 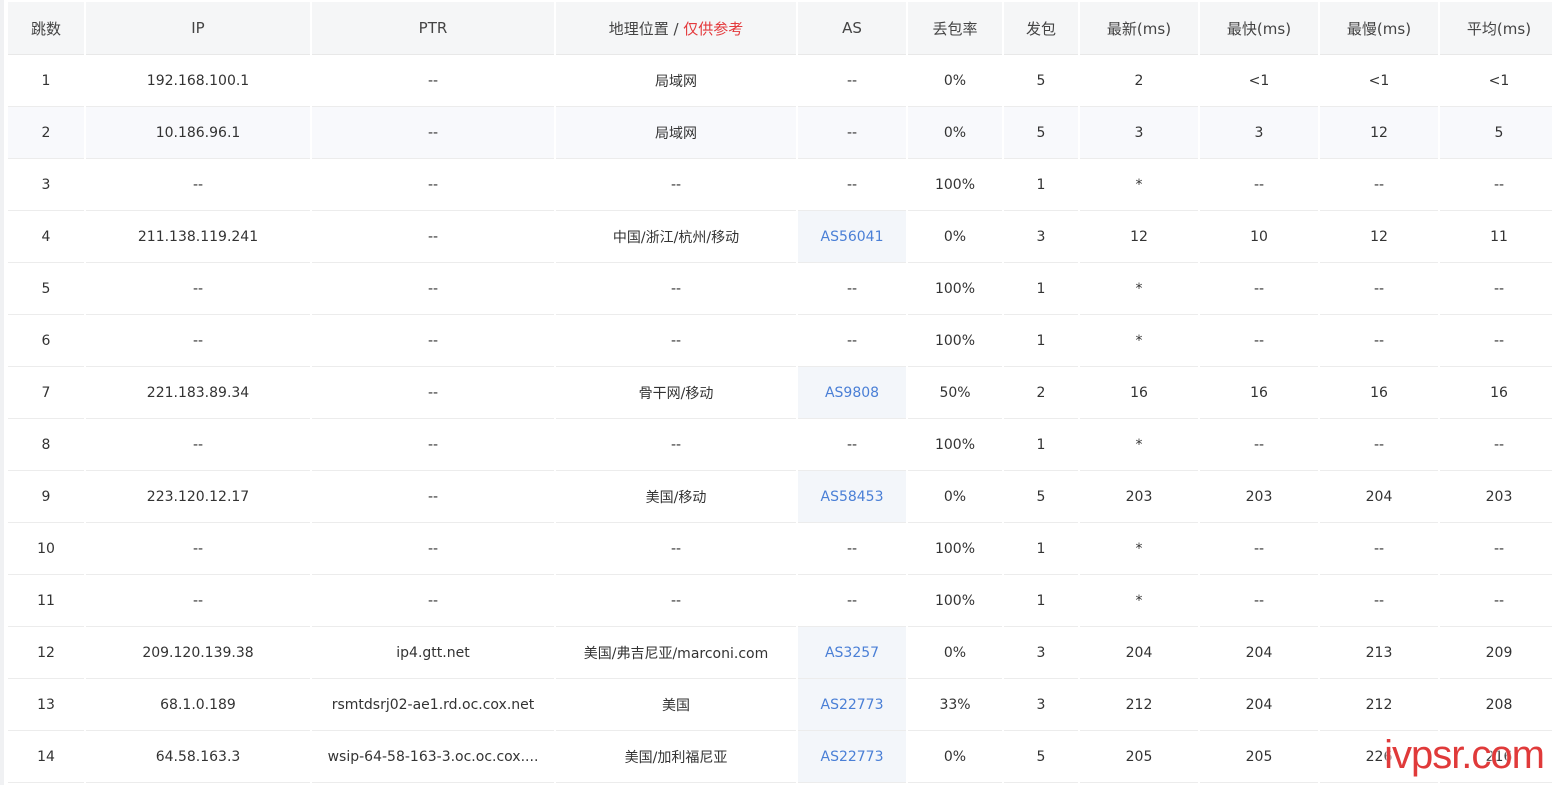 What do you see at coordinates (1496, 81) in the screenshot?
I see `cell-avg: <1` at bounding box center [1496, 81].